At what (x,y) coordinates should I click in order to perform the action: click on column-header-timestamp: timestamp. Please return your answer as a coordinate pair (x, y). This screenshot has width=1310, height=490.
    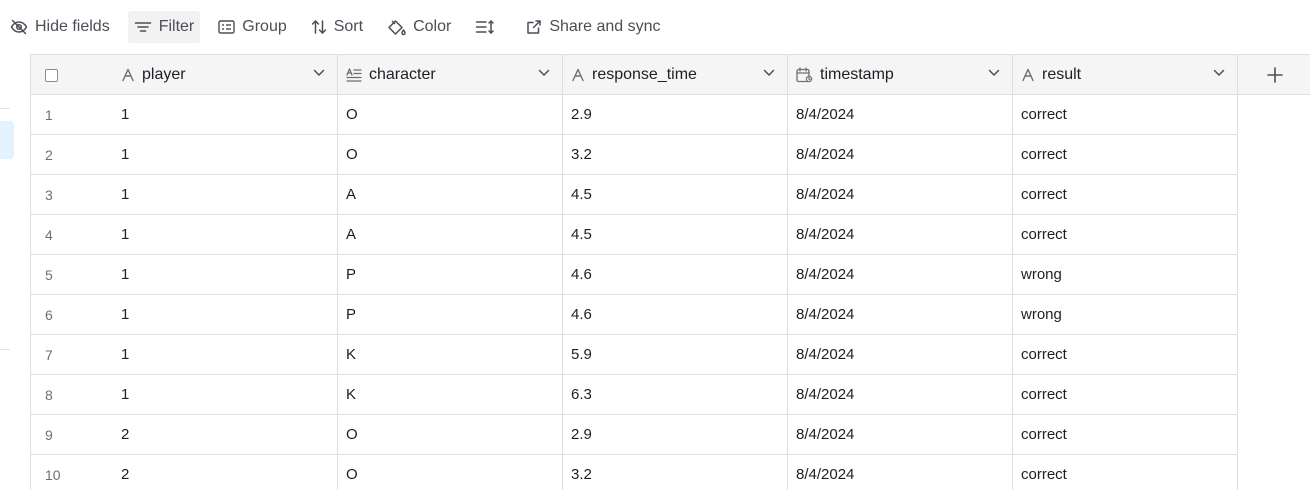
    Looking at the image, I should click on (900, 75).